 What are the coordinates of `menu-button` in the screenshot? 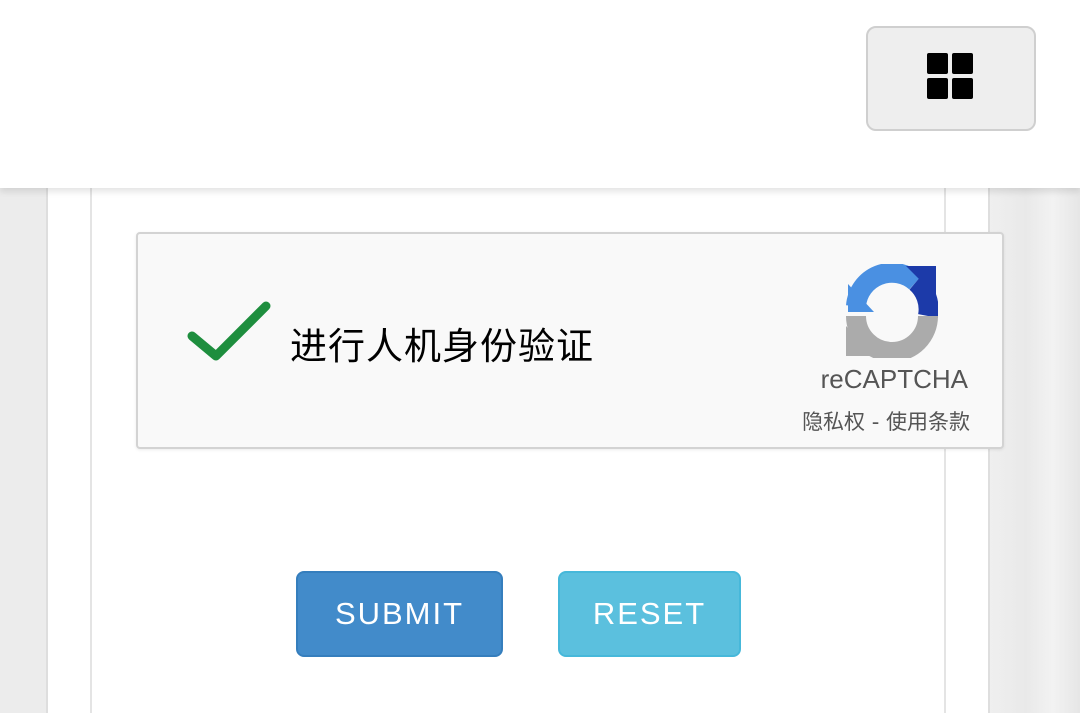 It's located at (951, 78).